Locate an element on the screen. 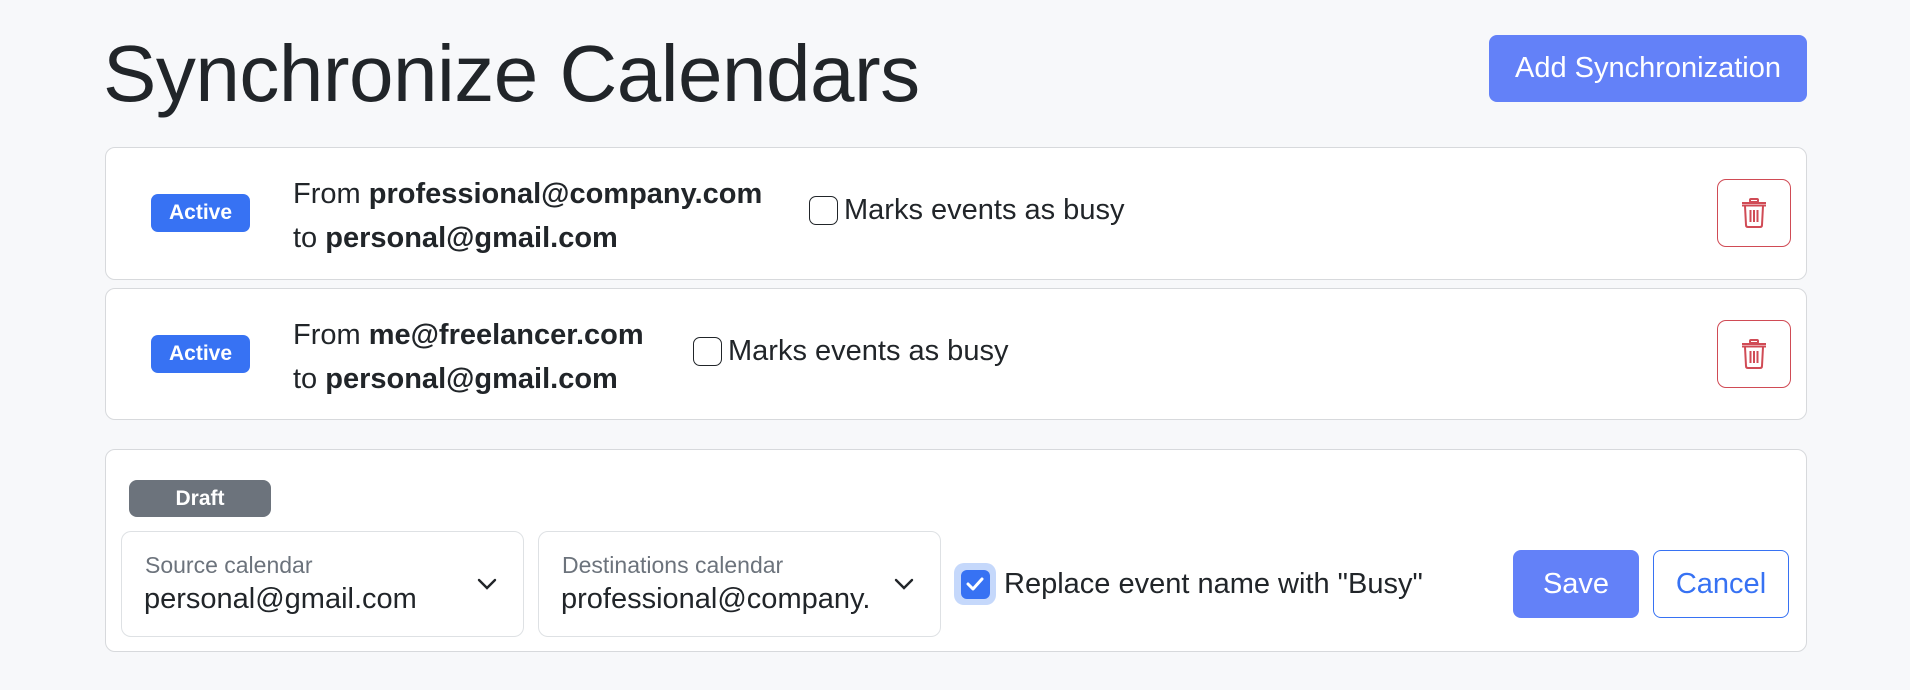 The width and height of the screenshot is (1910, 690). source-calendar-value: personal@gmail.com is located at coordinates (280, 599).